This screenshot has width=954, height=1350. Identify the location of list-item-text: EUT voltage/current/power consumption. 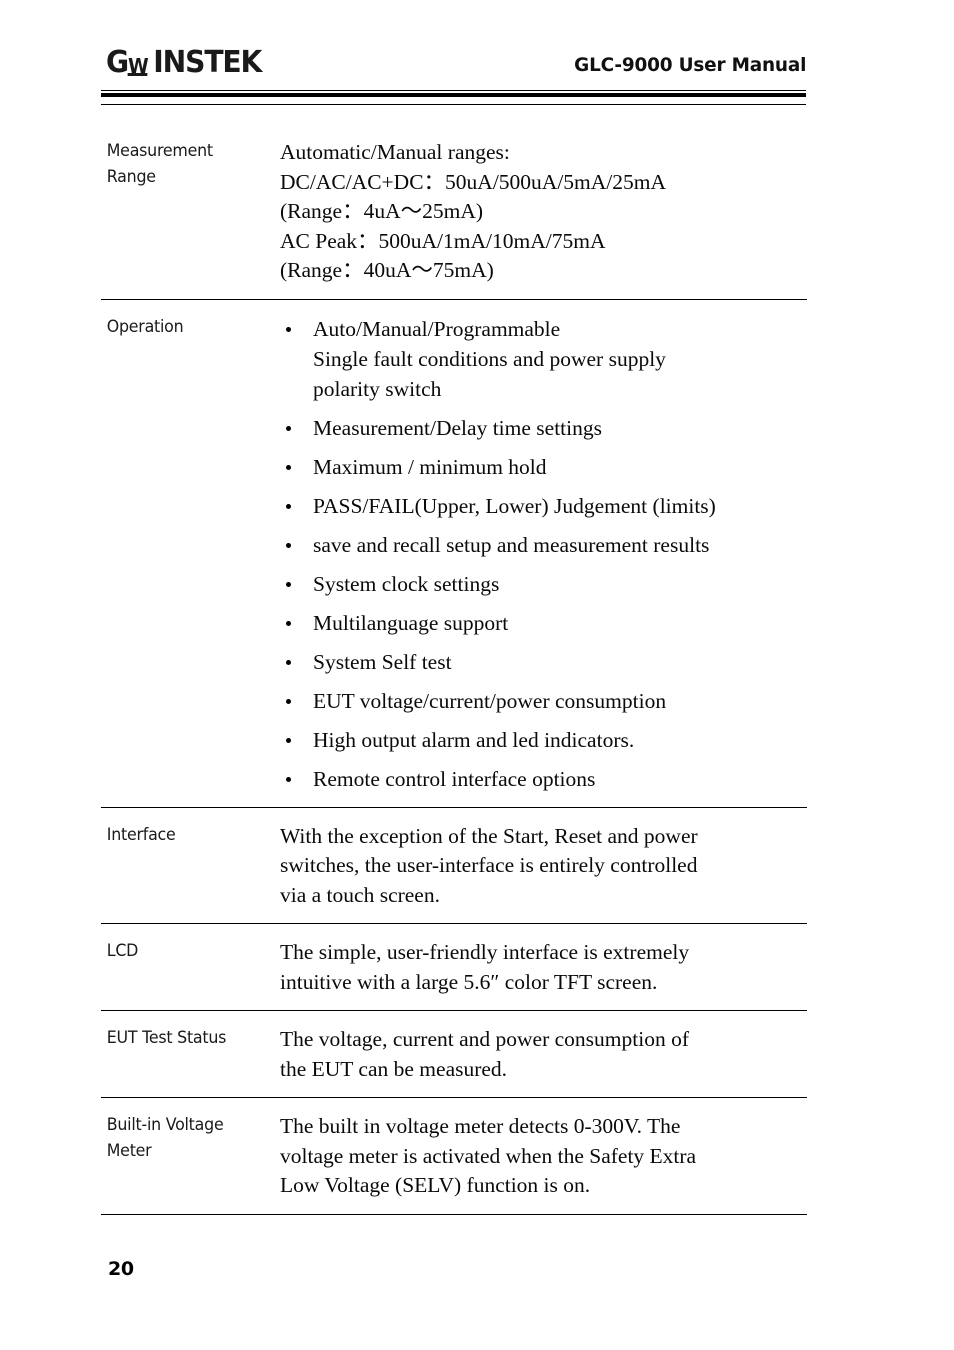
(490, 700).